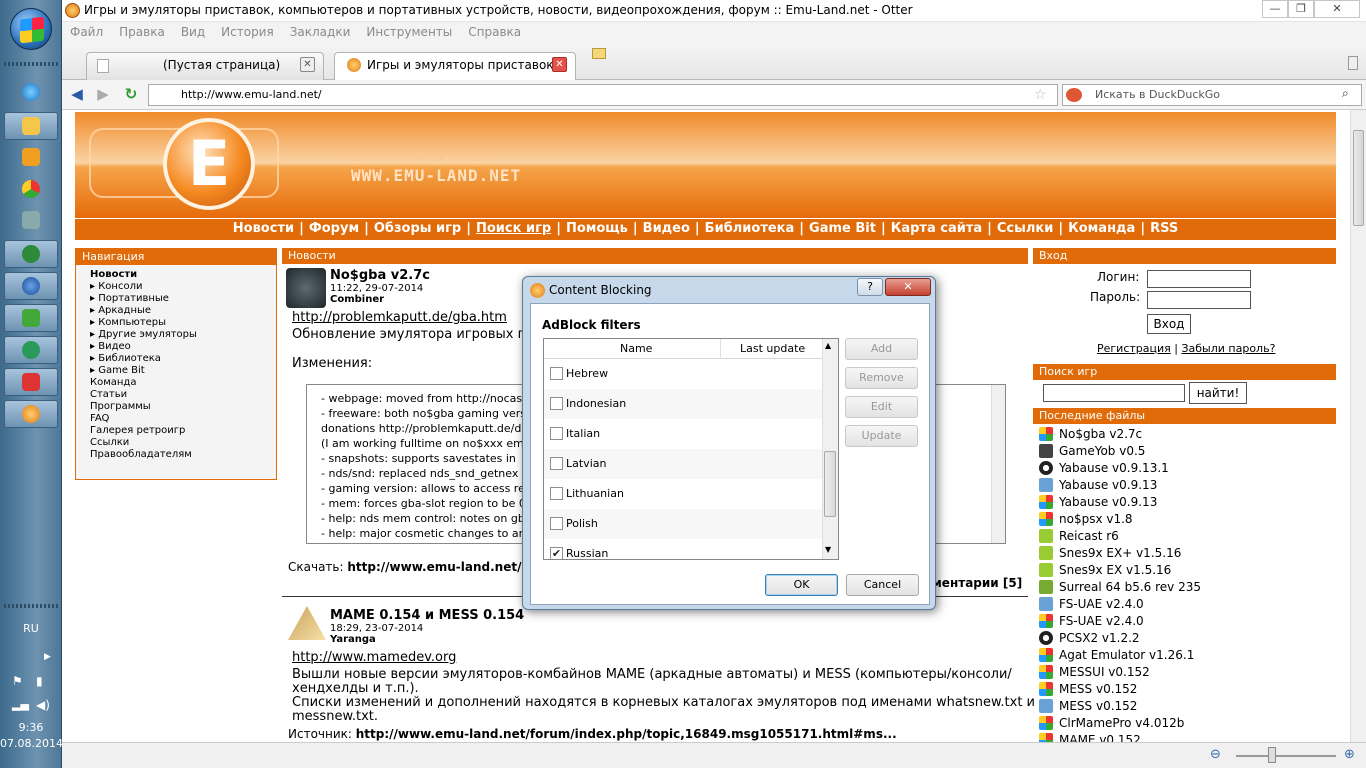  Describe the element at coordinates (1184, 552) in the screenshot. I see `file-item: Snes9x EX+ v1.5.16` at that location.